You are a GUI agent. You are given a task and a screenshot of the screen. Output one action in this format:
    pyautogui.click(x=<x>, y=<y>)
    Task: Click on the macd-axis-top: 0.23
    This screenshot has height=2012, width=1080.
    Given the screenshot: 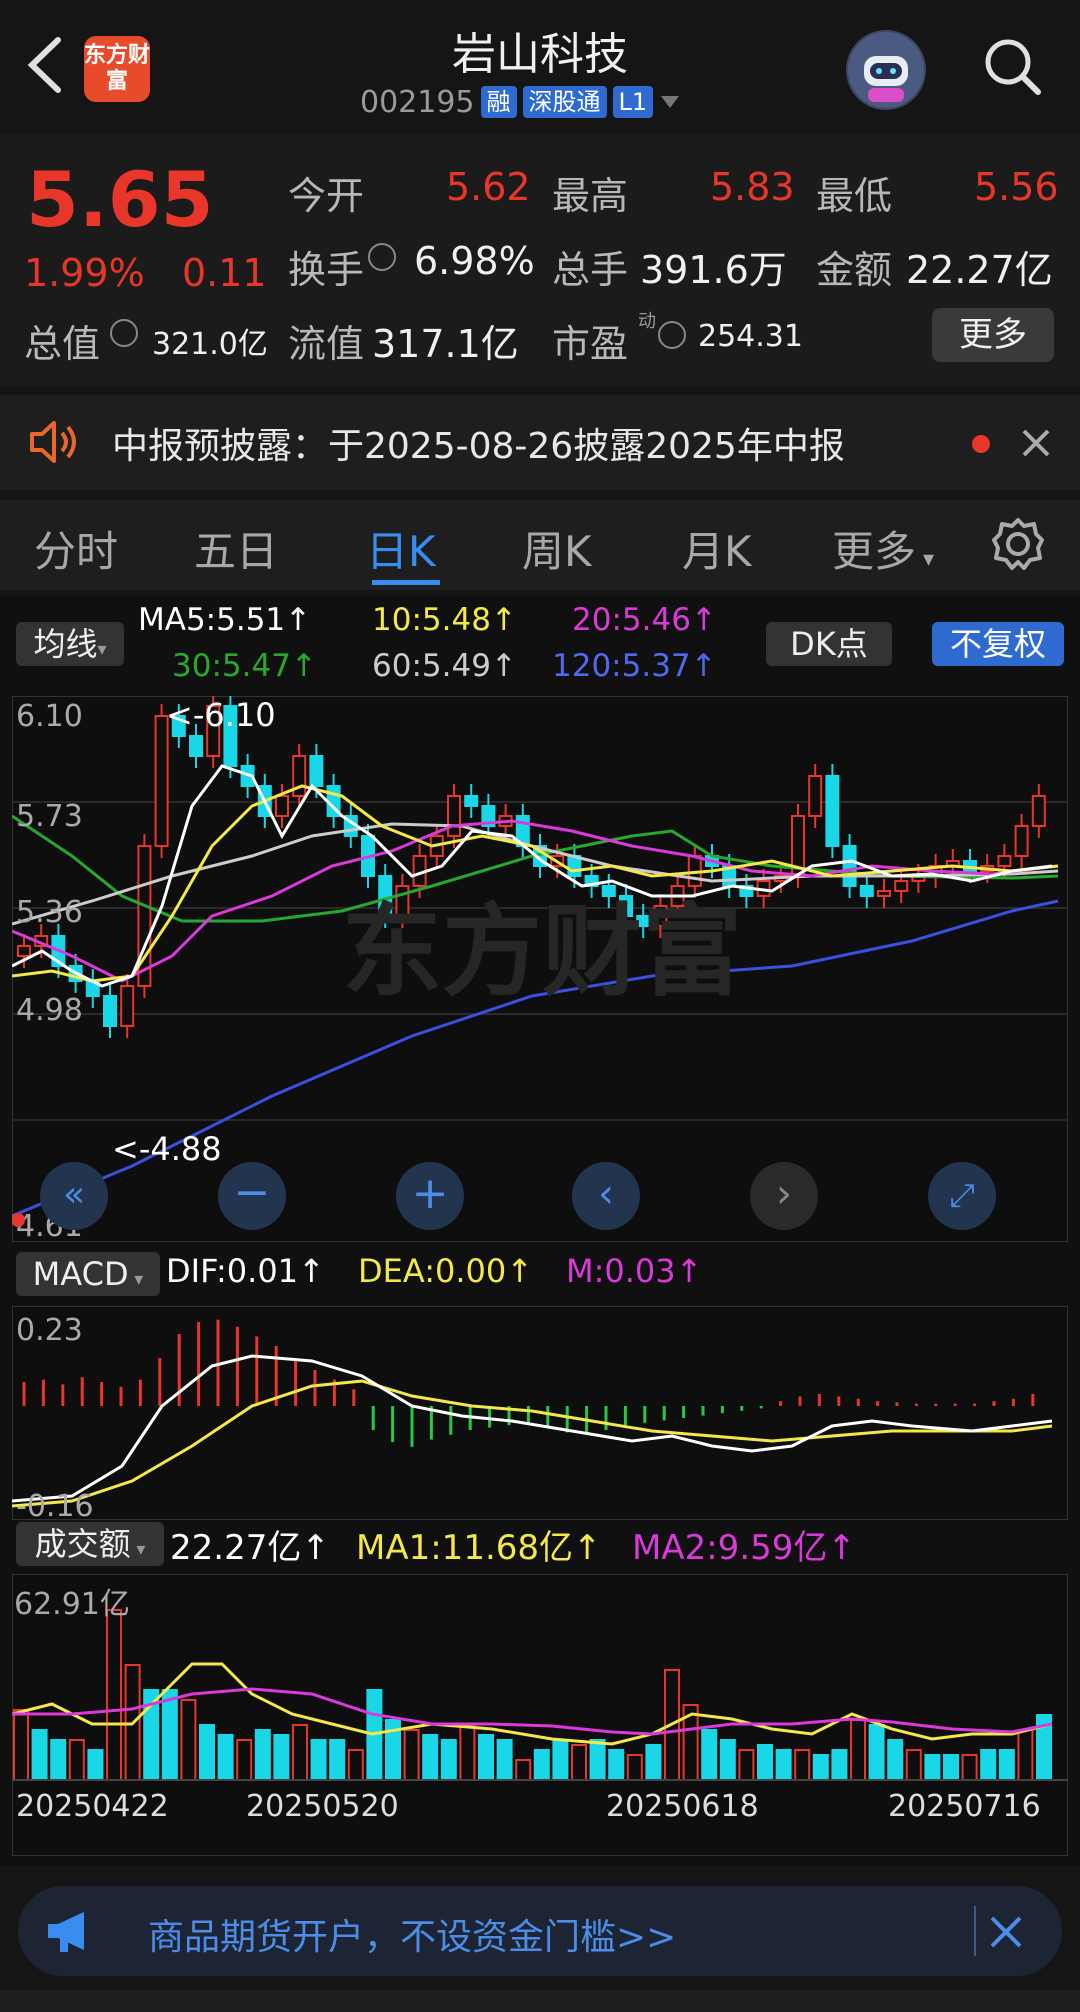 What is the action you would take?
    pyautogui.click(x=49, y=1330)
    